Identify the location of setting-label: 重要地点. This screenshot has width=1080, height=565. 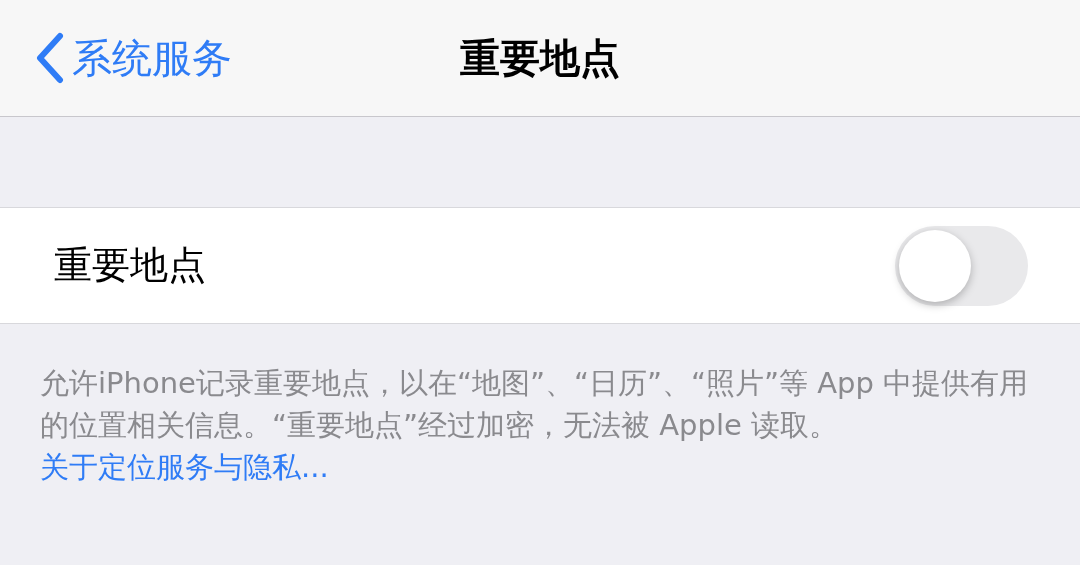
(130, 265).